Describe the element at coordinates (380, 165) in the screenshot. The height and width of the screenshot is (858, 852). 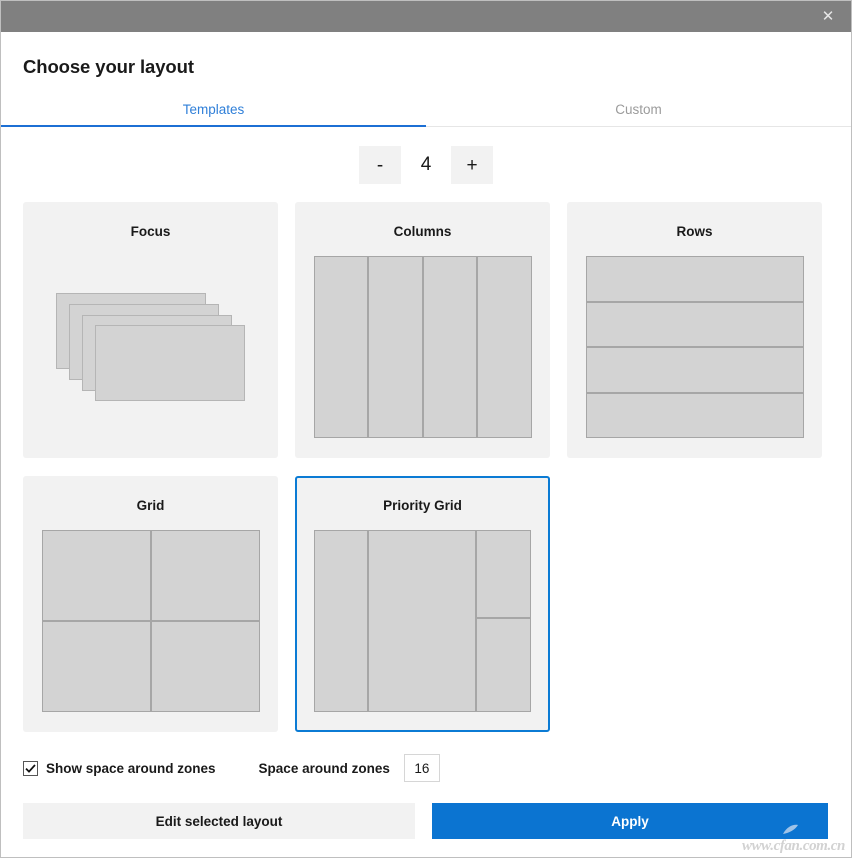
I see `zone-count-decrement-button: -` at that location.